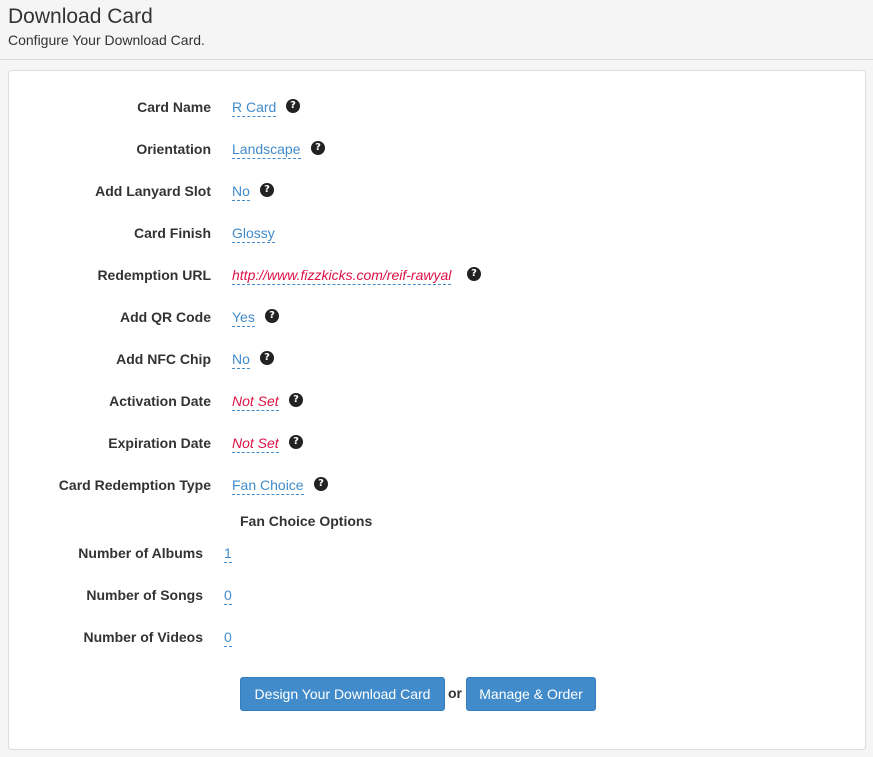 The width and height of the screenshot is (873, 757). I want to click on expiration-date-editable: Not Set, so click(255, 444).